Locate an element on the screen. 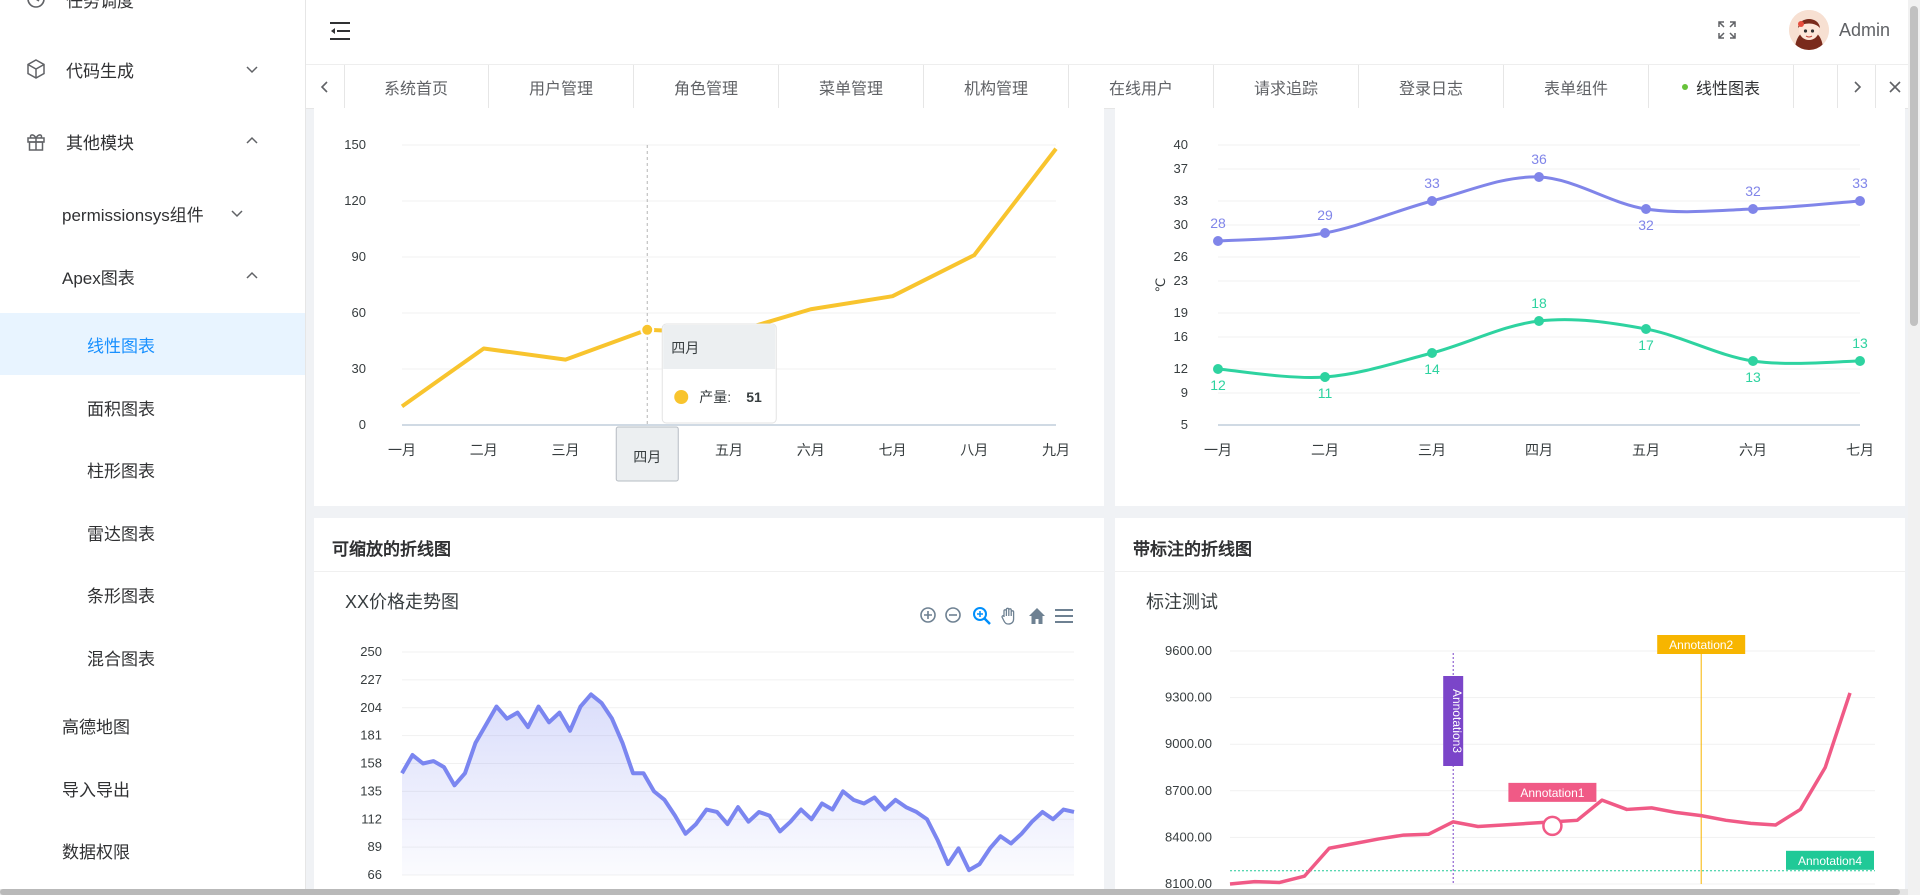 Image resolution: width=1920 pixels, height=895 pixels. data-label: 18 is located at coordinates (1539, 303).